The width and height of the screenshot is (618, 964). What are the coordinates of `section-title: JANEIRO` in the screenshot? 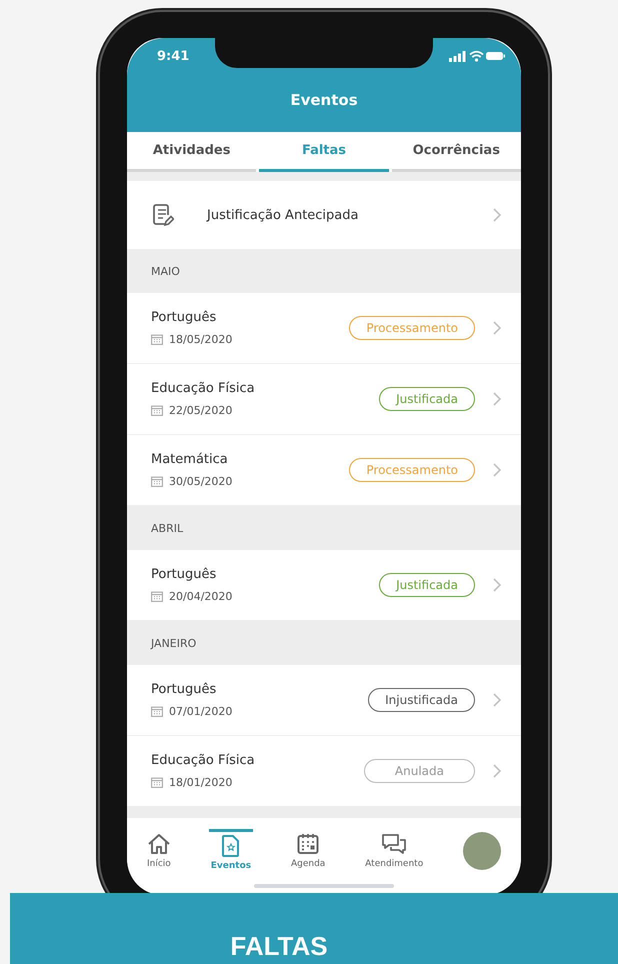 It's located at (173, 643).